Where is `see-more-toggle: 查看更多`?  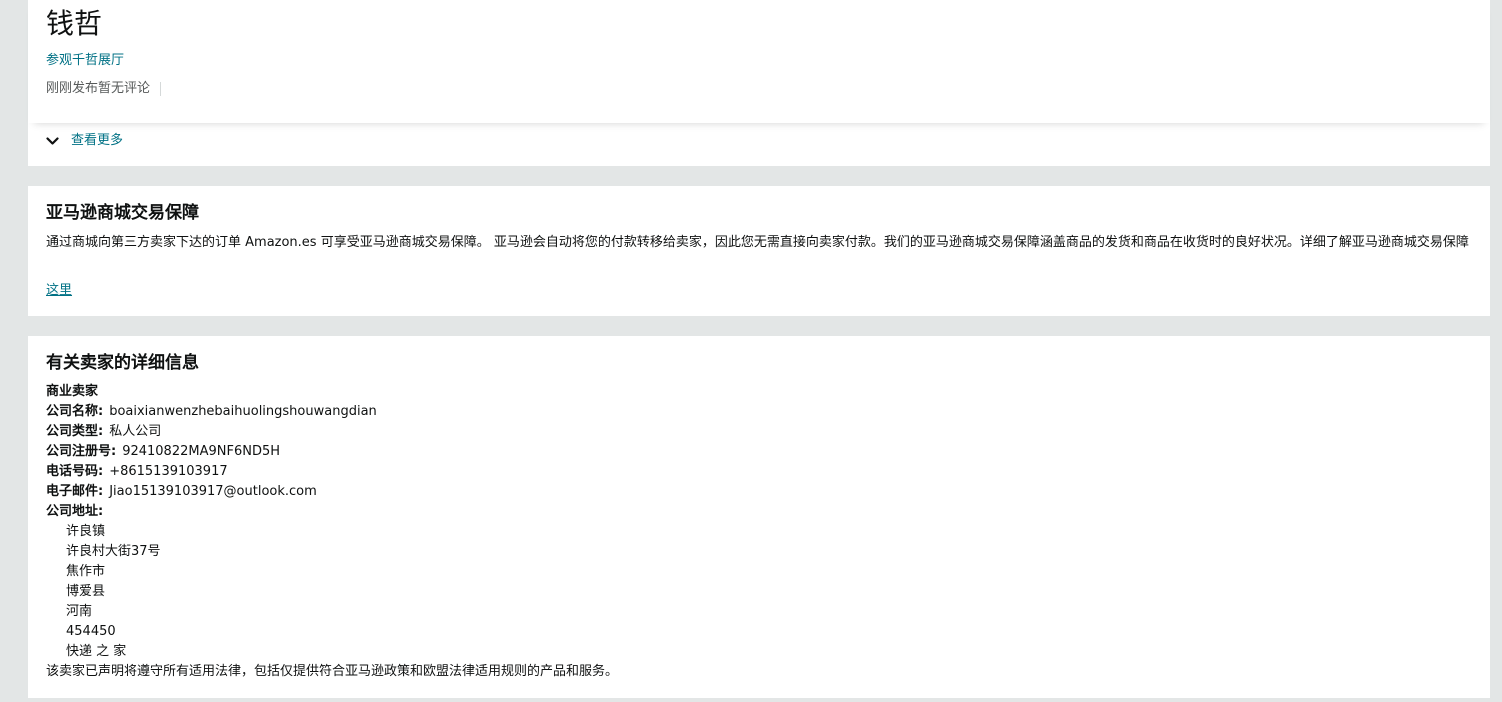
see-more-toggle: 查看更多 is located at coordinates (84, 141).